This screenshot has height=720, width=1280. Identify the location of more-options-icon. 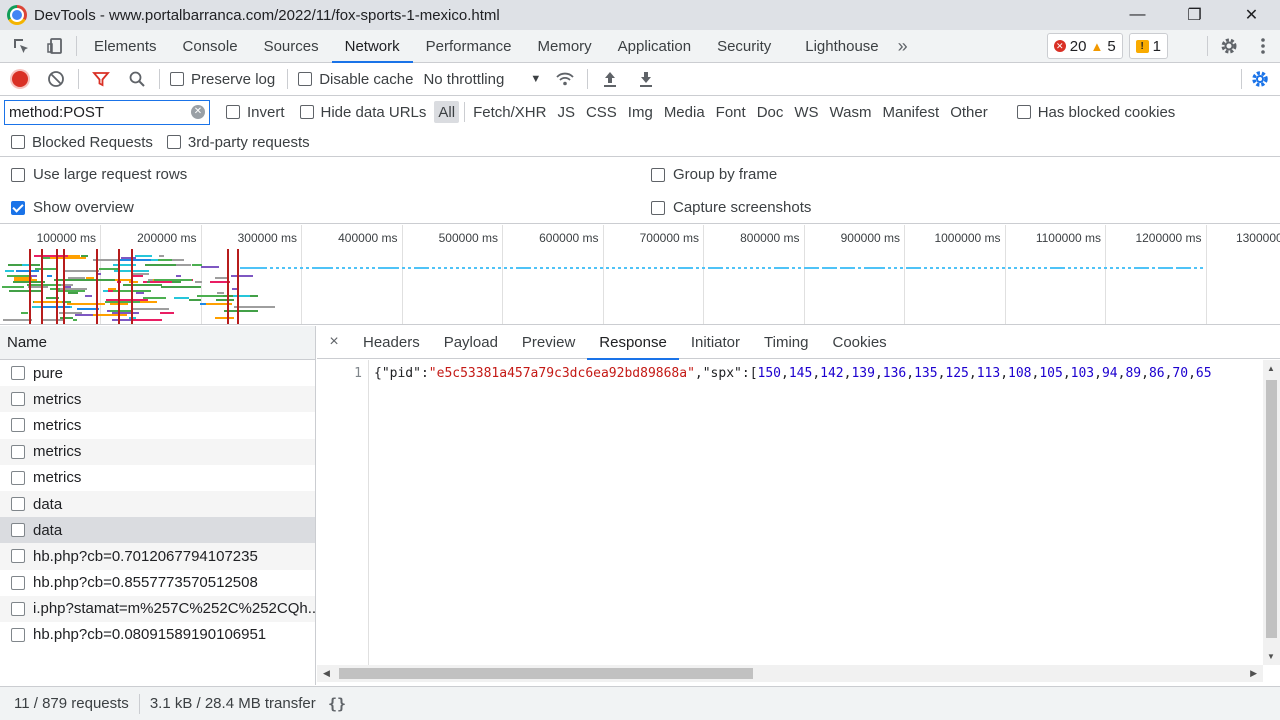
(1263, 46).